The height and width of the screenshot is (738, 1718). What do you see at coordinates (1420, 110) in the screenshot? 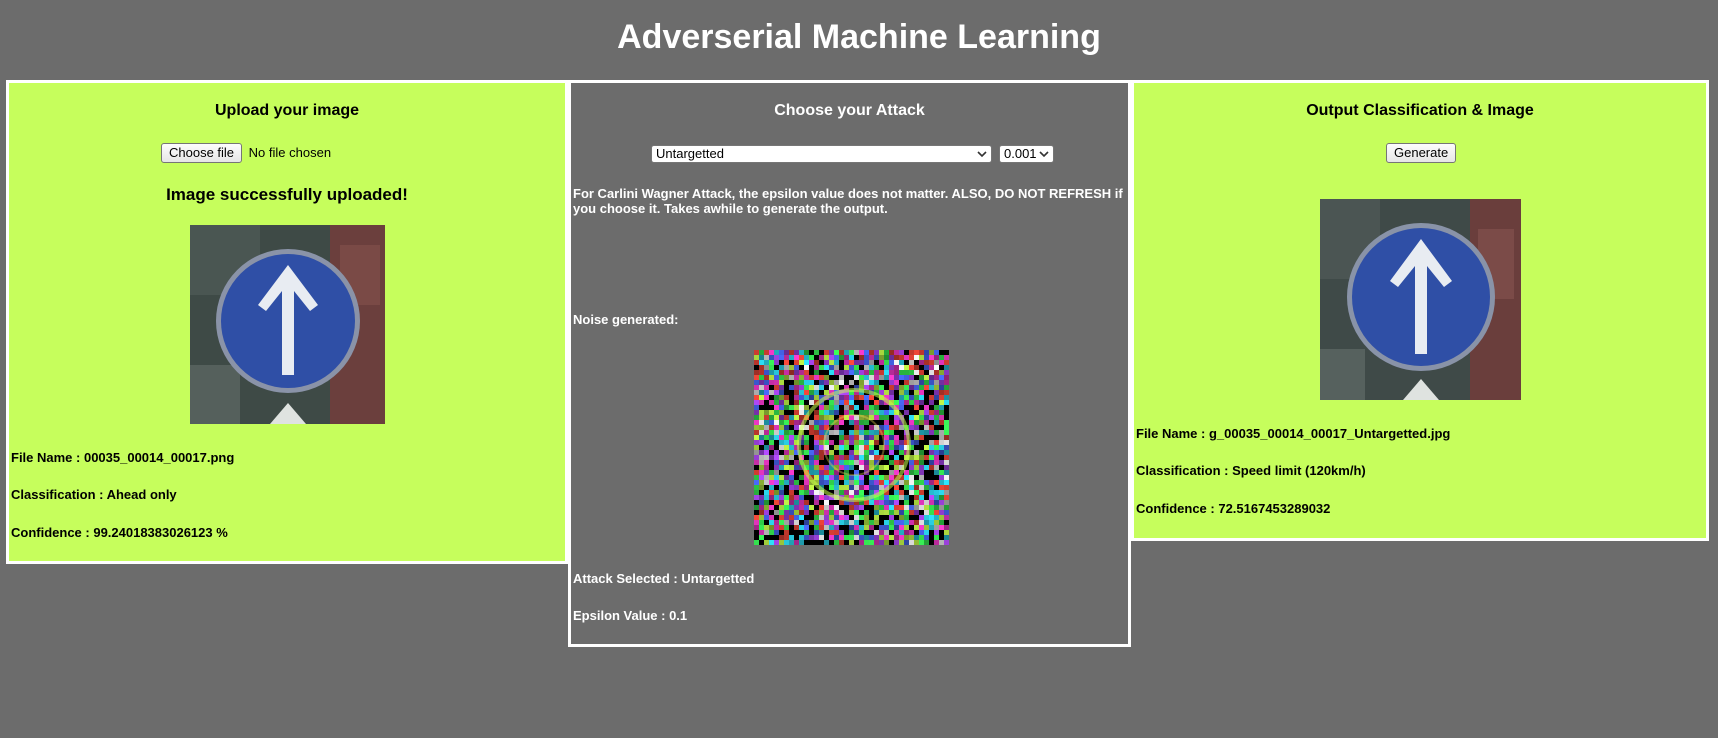
I see `output-heading: Output Classification & Image` at bounding box center [1420, 110].